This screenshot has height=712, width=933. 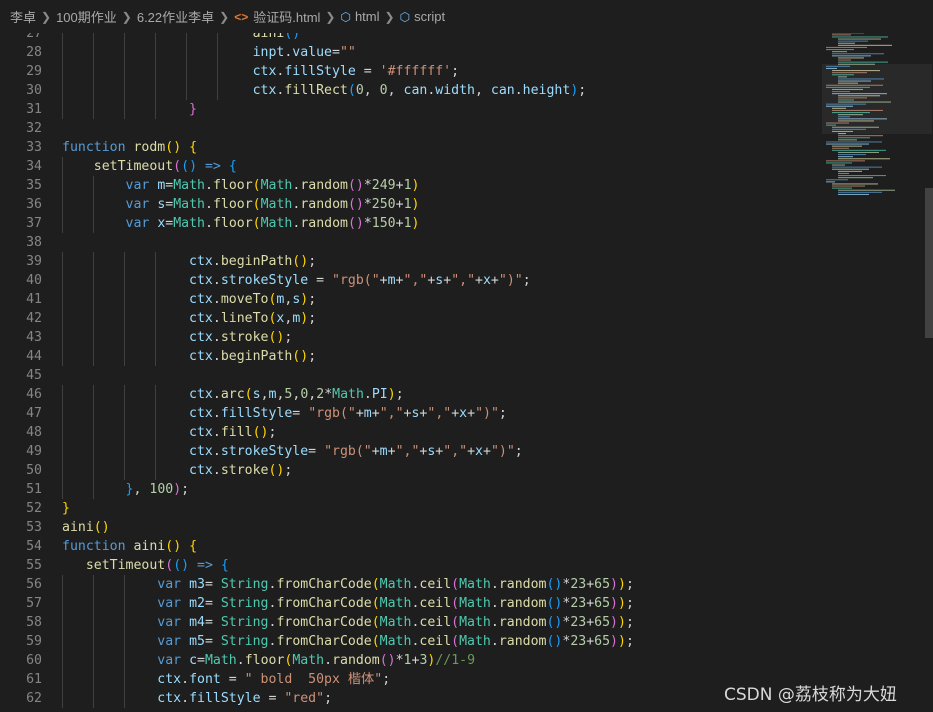 I want to click on code-line: function aini() {, so click(x=442, y=546).